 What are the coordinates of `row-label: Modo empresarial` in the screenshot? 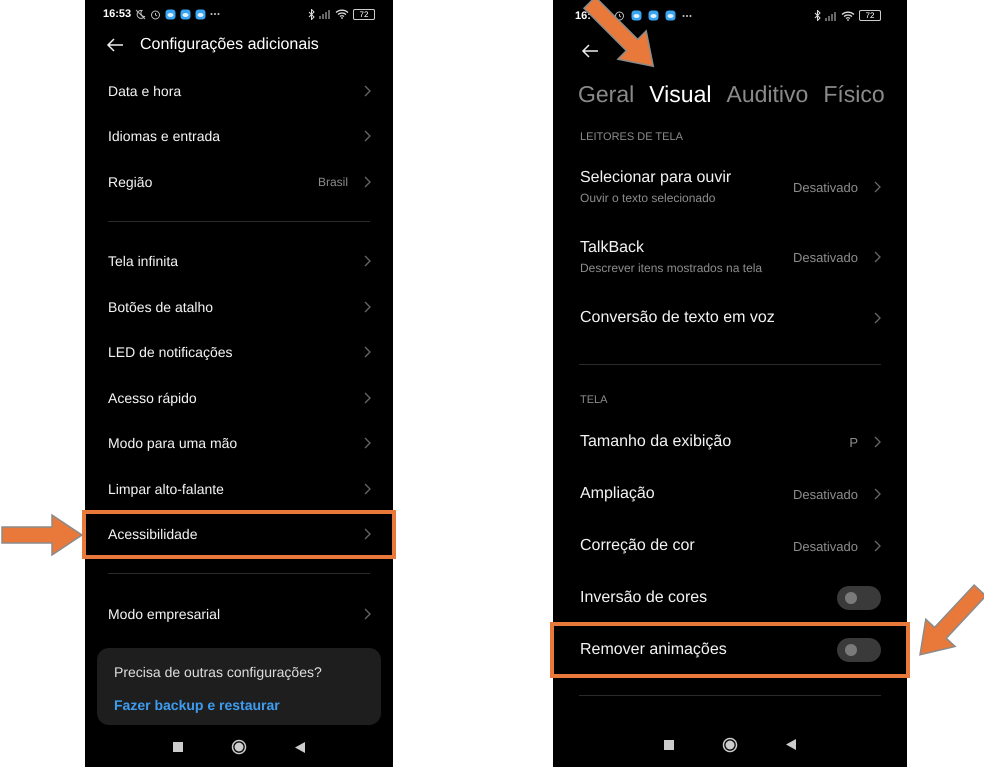 It's located at (228, 614).